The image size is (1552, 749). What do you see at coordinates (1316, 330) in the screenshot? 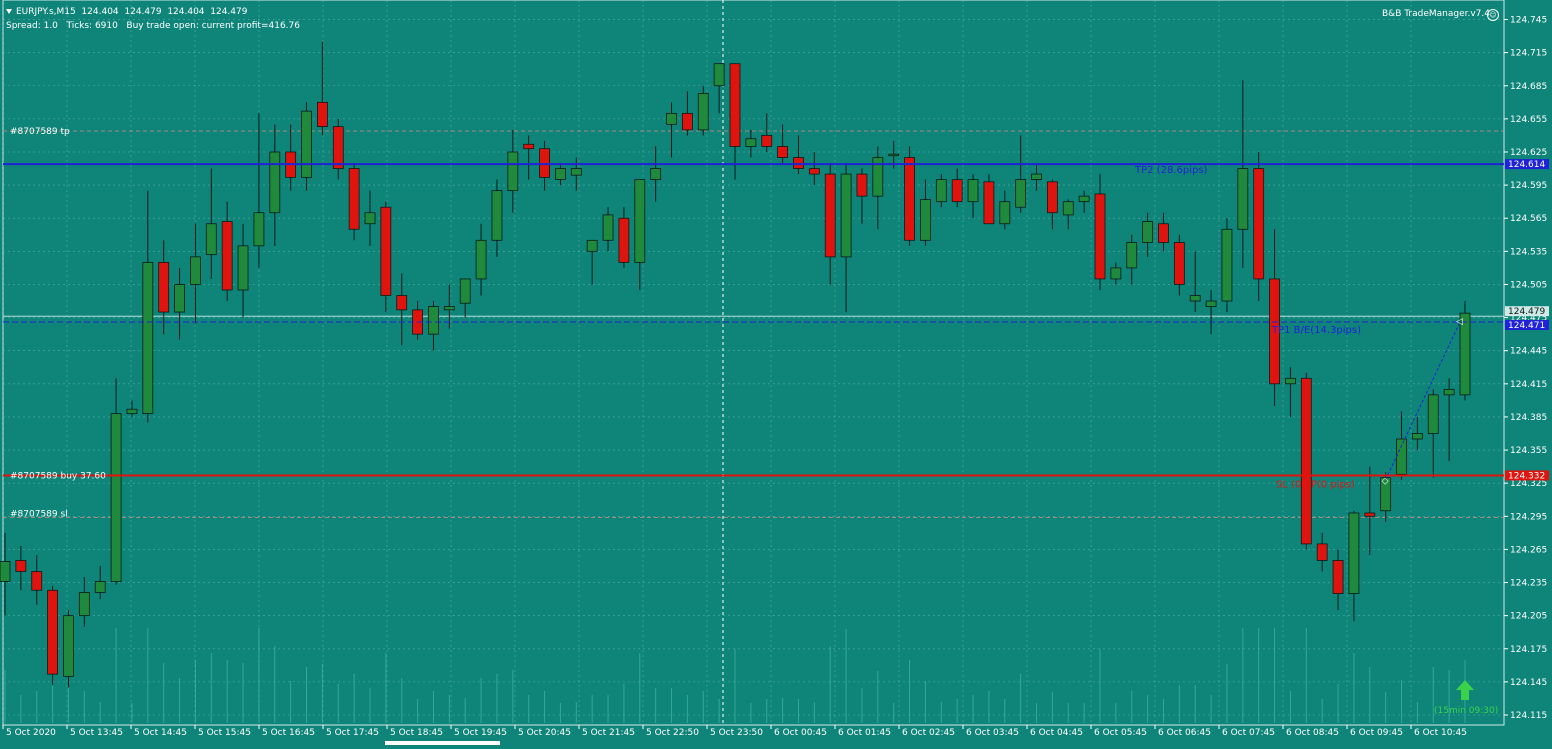
I see `tp1-text: TP1 B/E(14.3pips)` at bounding box center [1316, 330].